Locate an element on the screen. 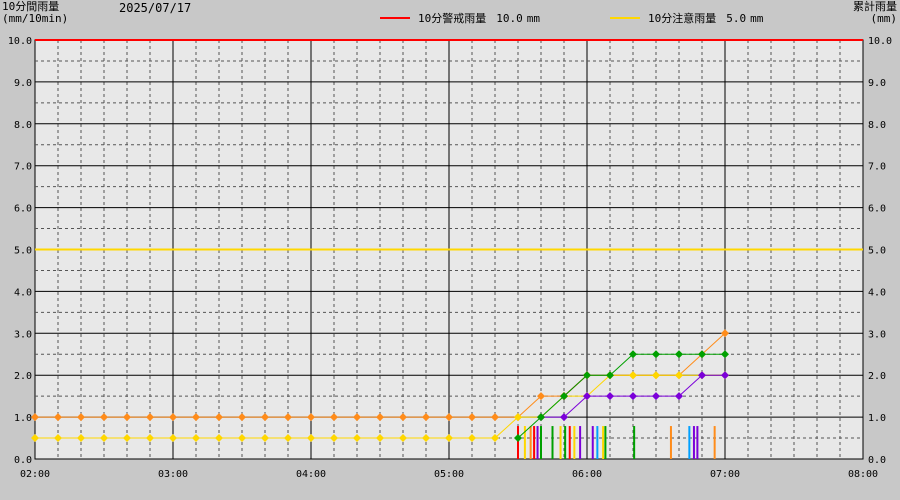 This screenshot has height=500, width=900. y-tick-label-right: 1.0 is located at coordinates (877, 418).